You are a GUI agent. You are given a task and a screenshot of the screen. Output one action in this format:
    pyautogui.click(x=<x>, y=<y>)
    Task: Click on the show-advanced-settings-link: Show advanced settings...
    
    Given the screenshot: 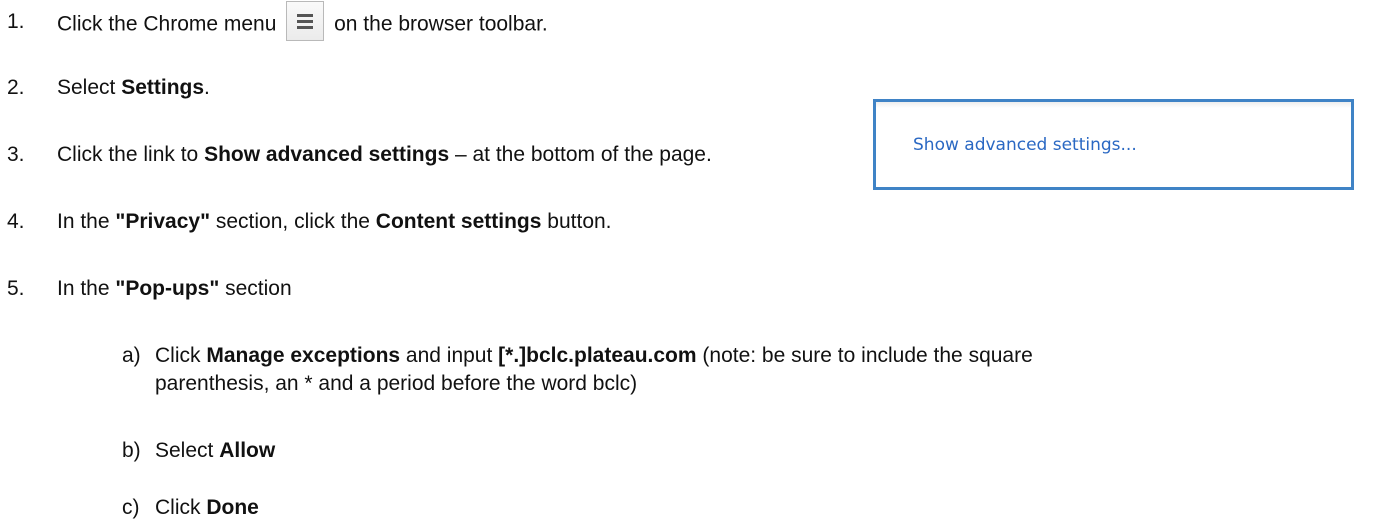 What is the action you would take?
    pyautogui.click(x=1025, y=145)
    